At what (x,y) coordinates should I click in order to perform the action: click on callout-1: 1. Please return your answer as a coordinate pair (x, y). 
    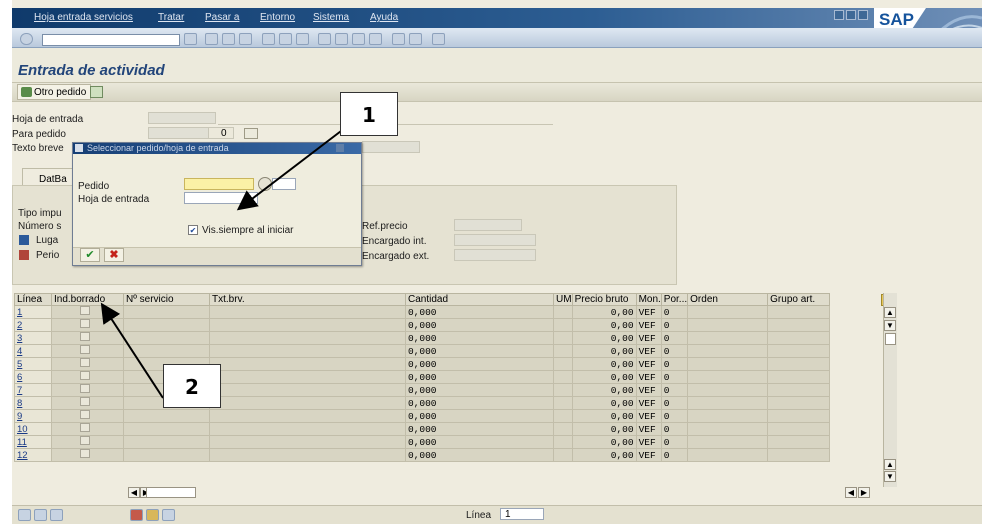
    Looking at the image, I should click on (369, 114).